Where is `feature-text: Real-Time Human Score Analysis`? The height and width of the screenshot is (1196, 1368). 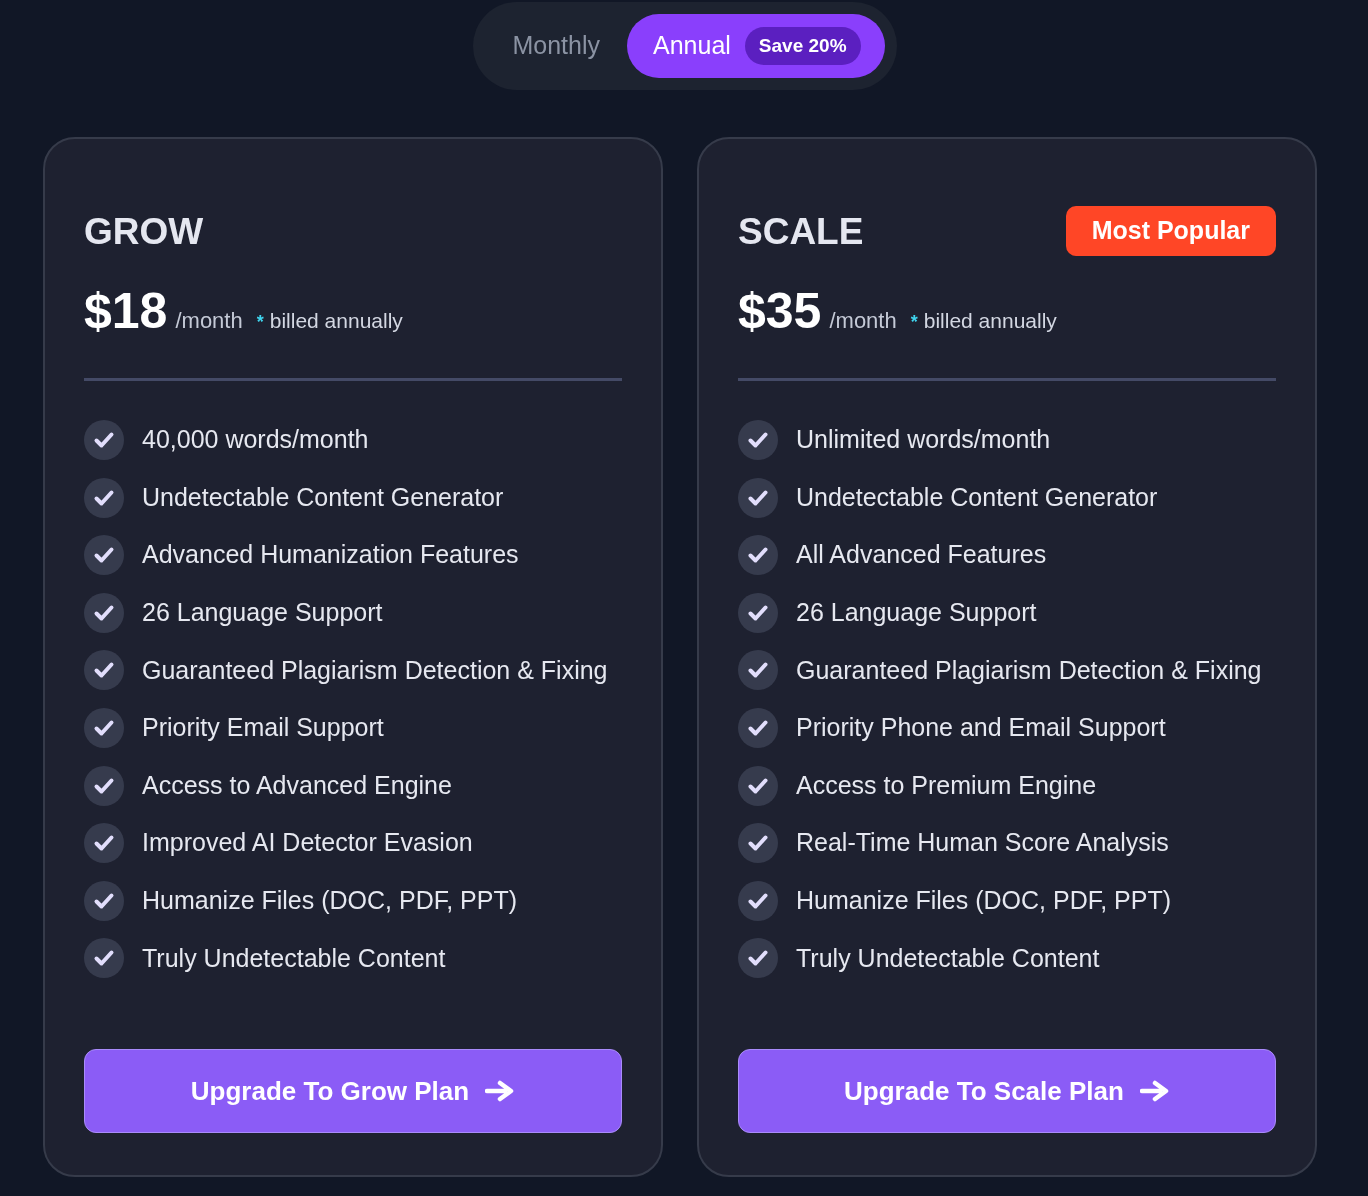 feature-text: Real-Time Human Score Analysis is located at coordinates (982, 843).